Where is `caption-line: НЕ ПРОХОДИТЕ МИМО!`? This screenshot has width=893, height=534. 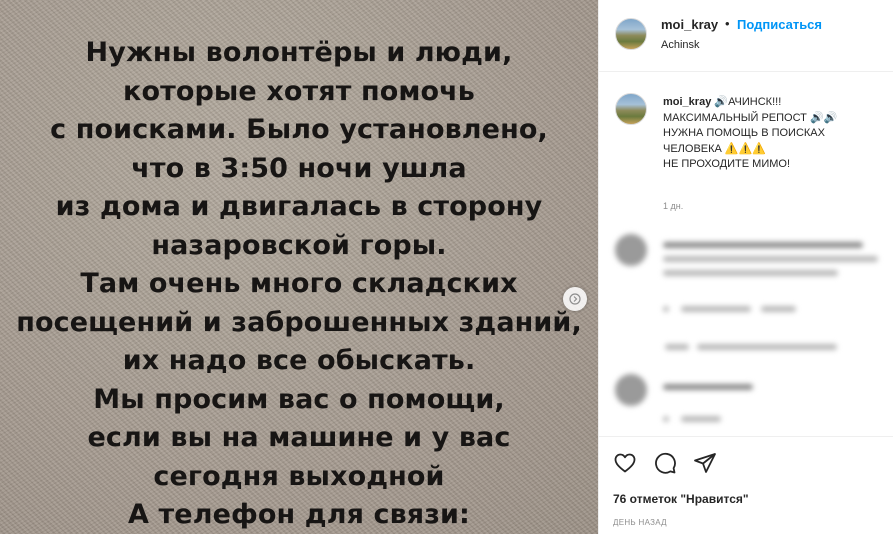
caption-line: НЕ ПРОХОДИТЕ МИМО! is located at coordinates (726, 164).